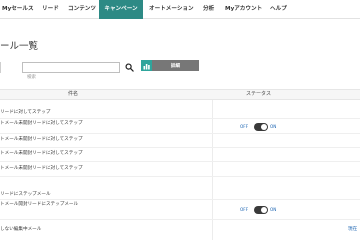  I want to click on search-icon, so click(129, 67).